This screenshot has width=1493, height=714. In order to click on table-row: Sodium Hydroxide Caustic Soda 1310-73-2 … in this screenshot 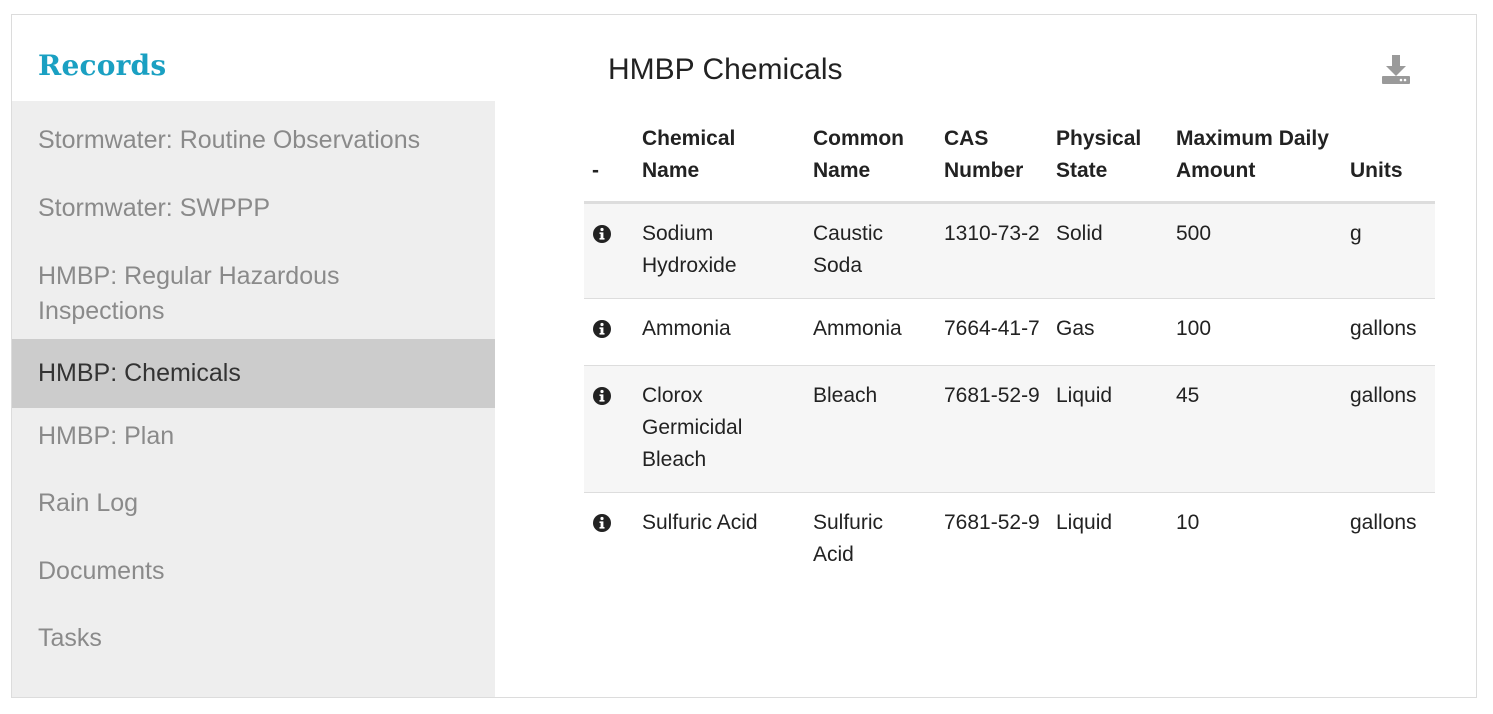, I will do `click(1009, 250)`.